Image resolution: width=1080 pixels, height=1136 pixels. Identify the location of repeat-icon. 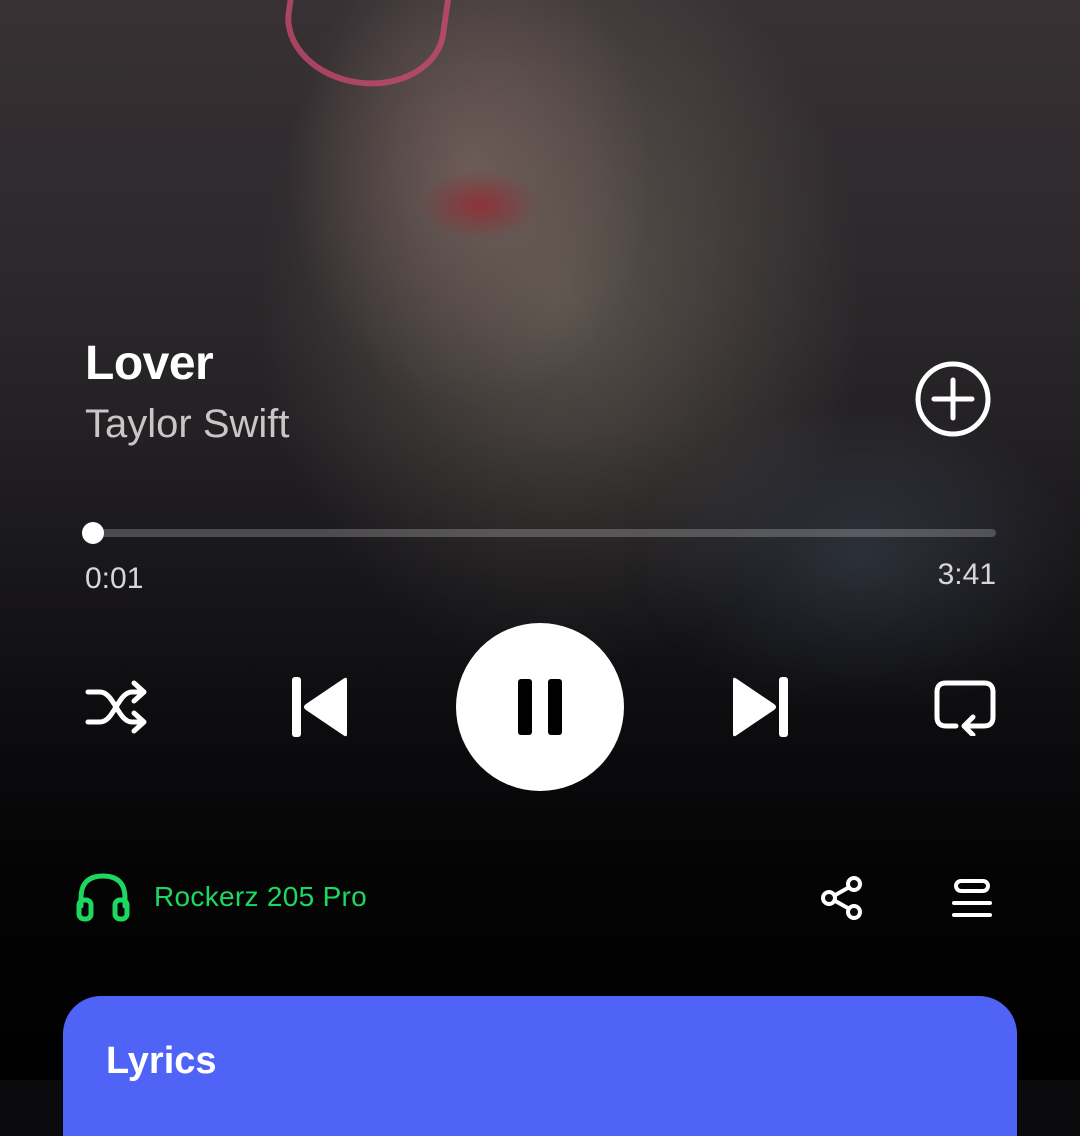
(965, 709).